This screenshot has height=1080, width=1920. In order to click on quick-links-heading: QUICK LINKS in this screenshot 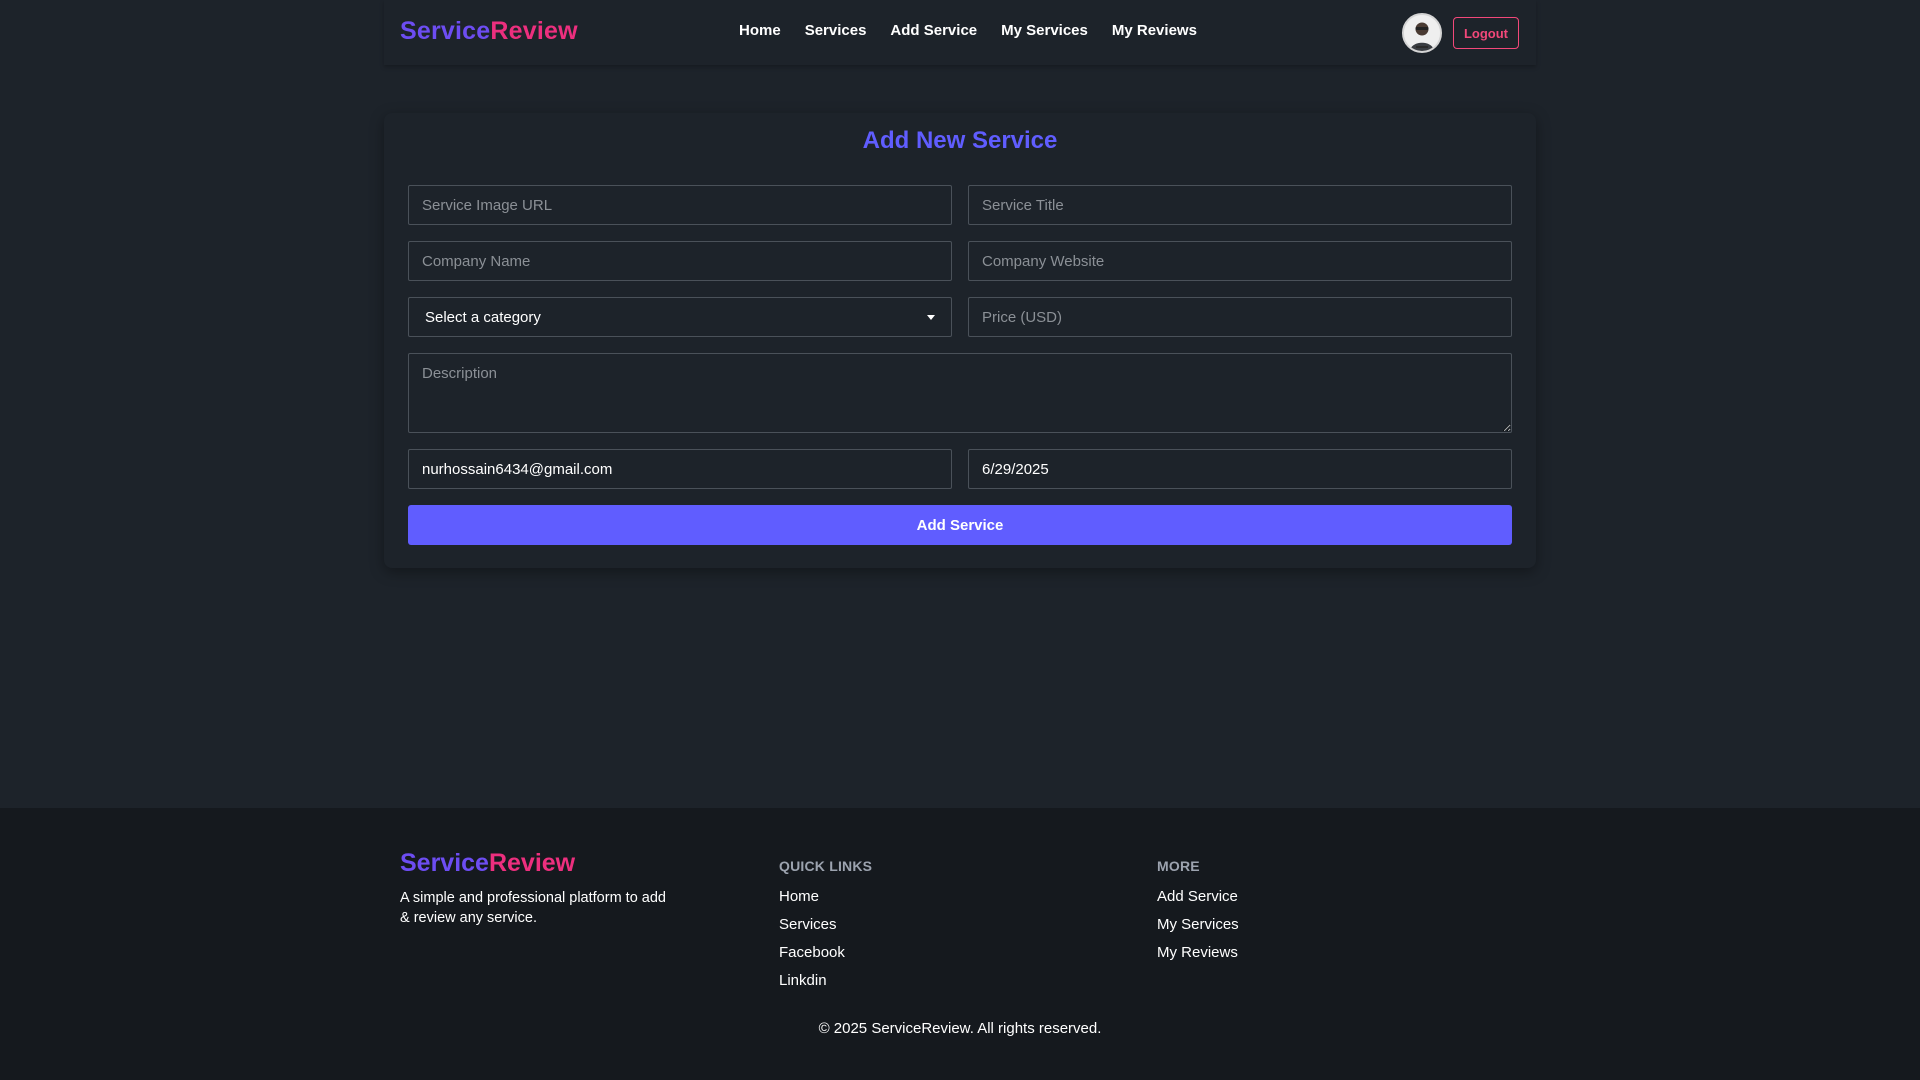, I will do `click(826, 866)`.